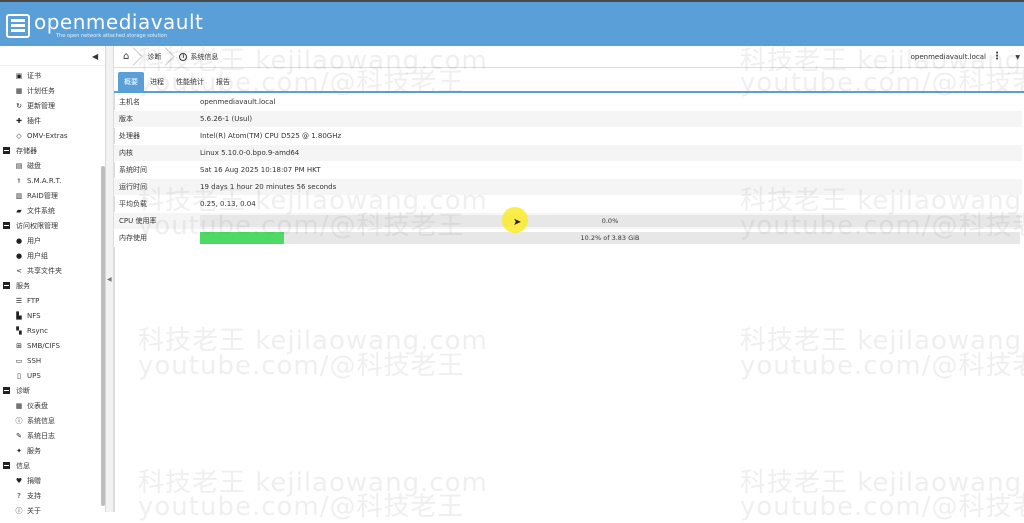 Image resolution: width=1024 pixels, height=523 pixels. What do you see at coordinates (50, 195) in the screenshot?
I see `sidebar-item: ▥ RAID管理` at bounding box center [50, 195].